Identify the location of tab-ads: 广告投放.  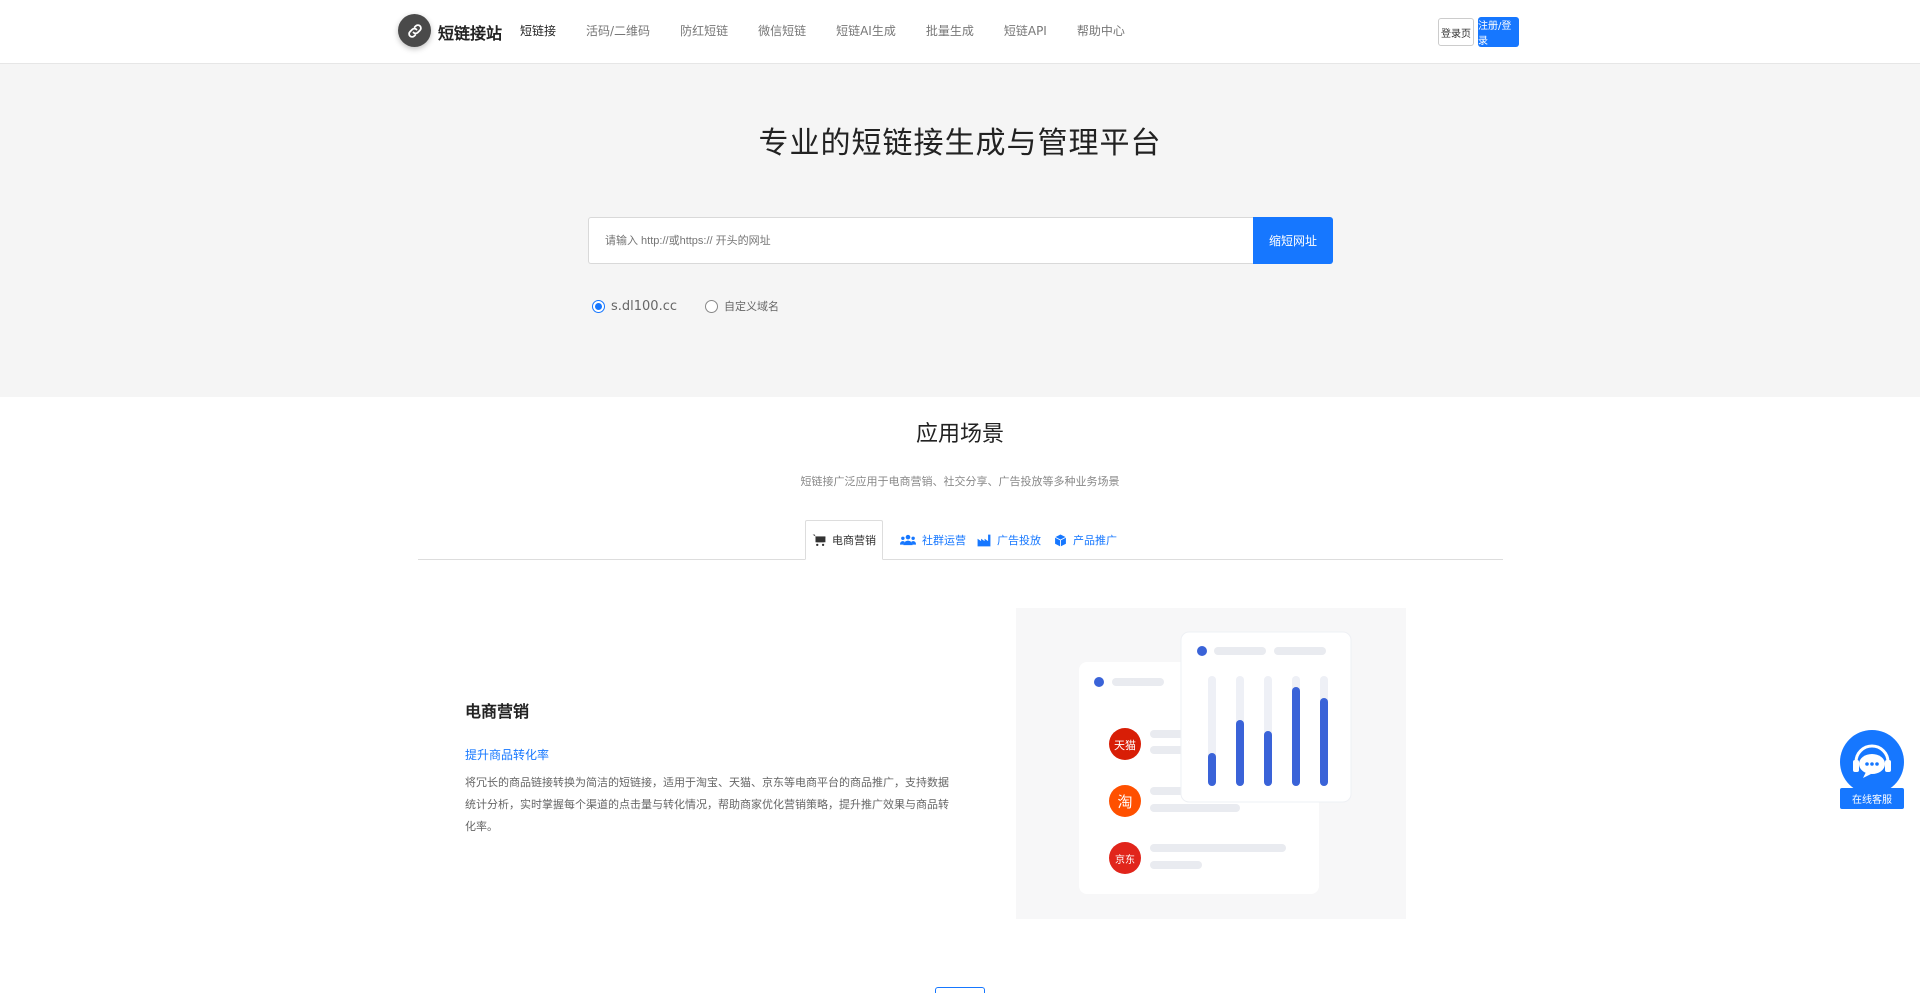
(1009, 540).